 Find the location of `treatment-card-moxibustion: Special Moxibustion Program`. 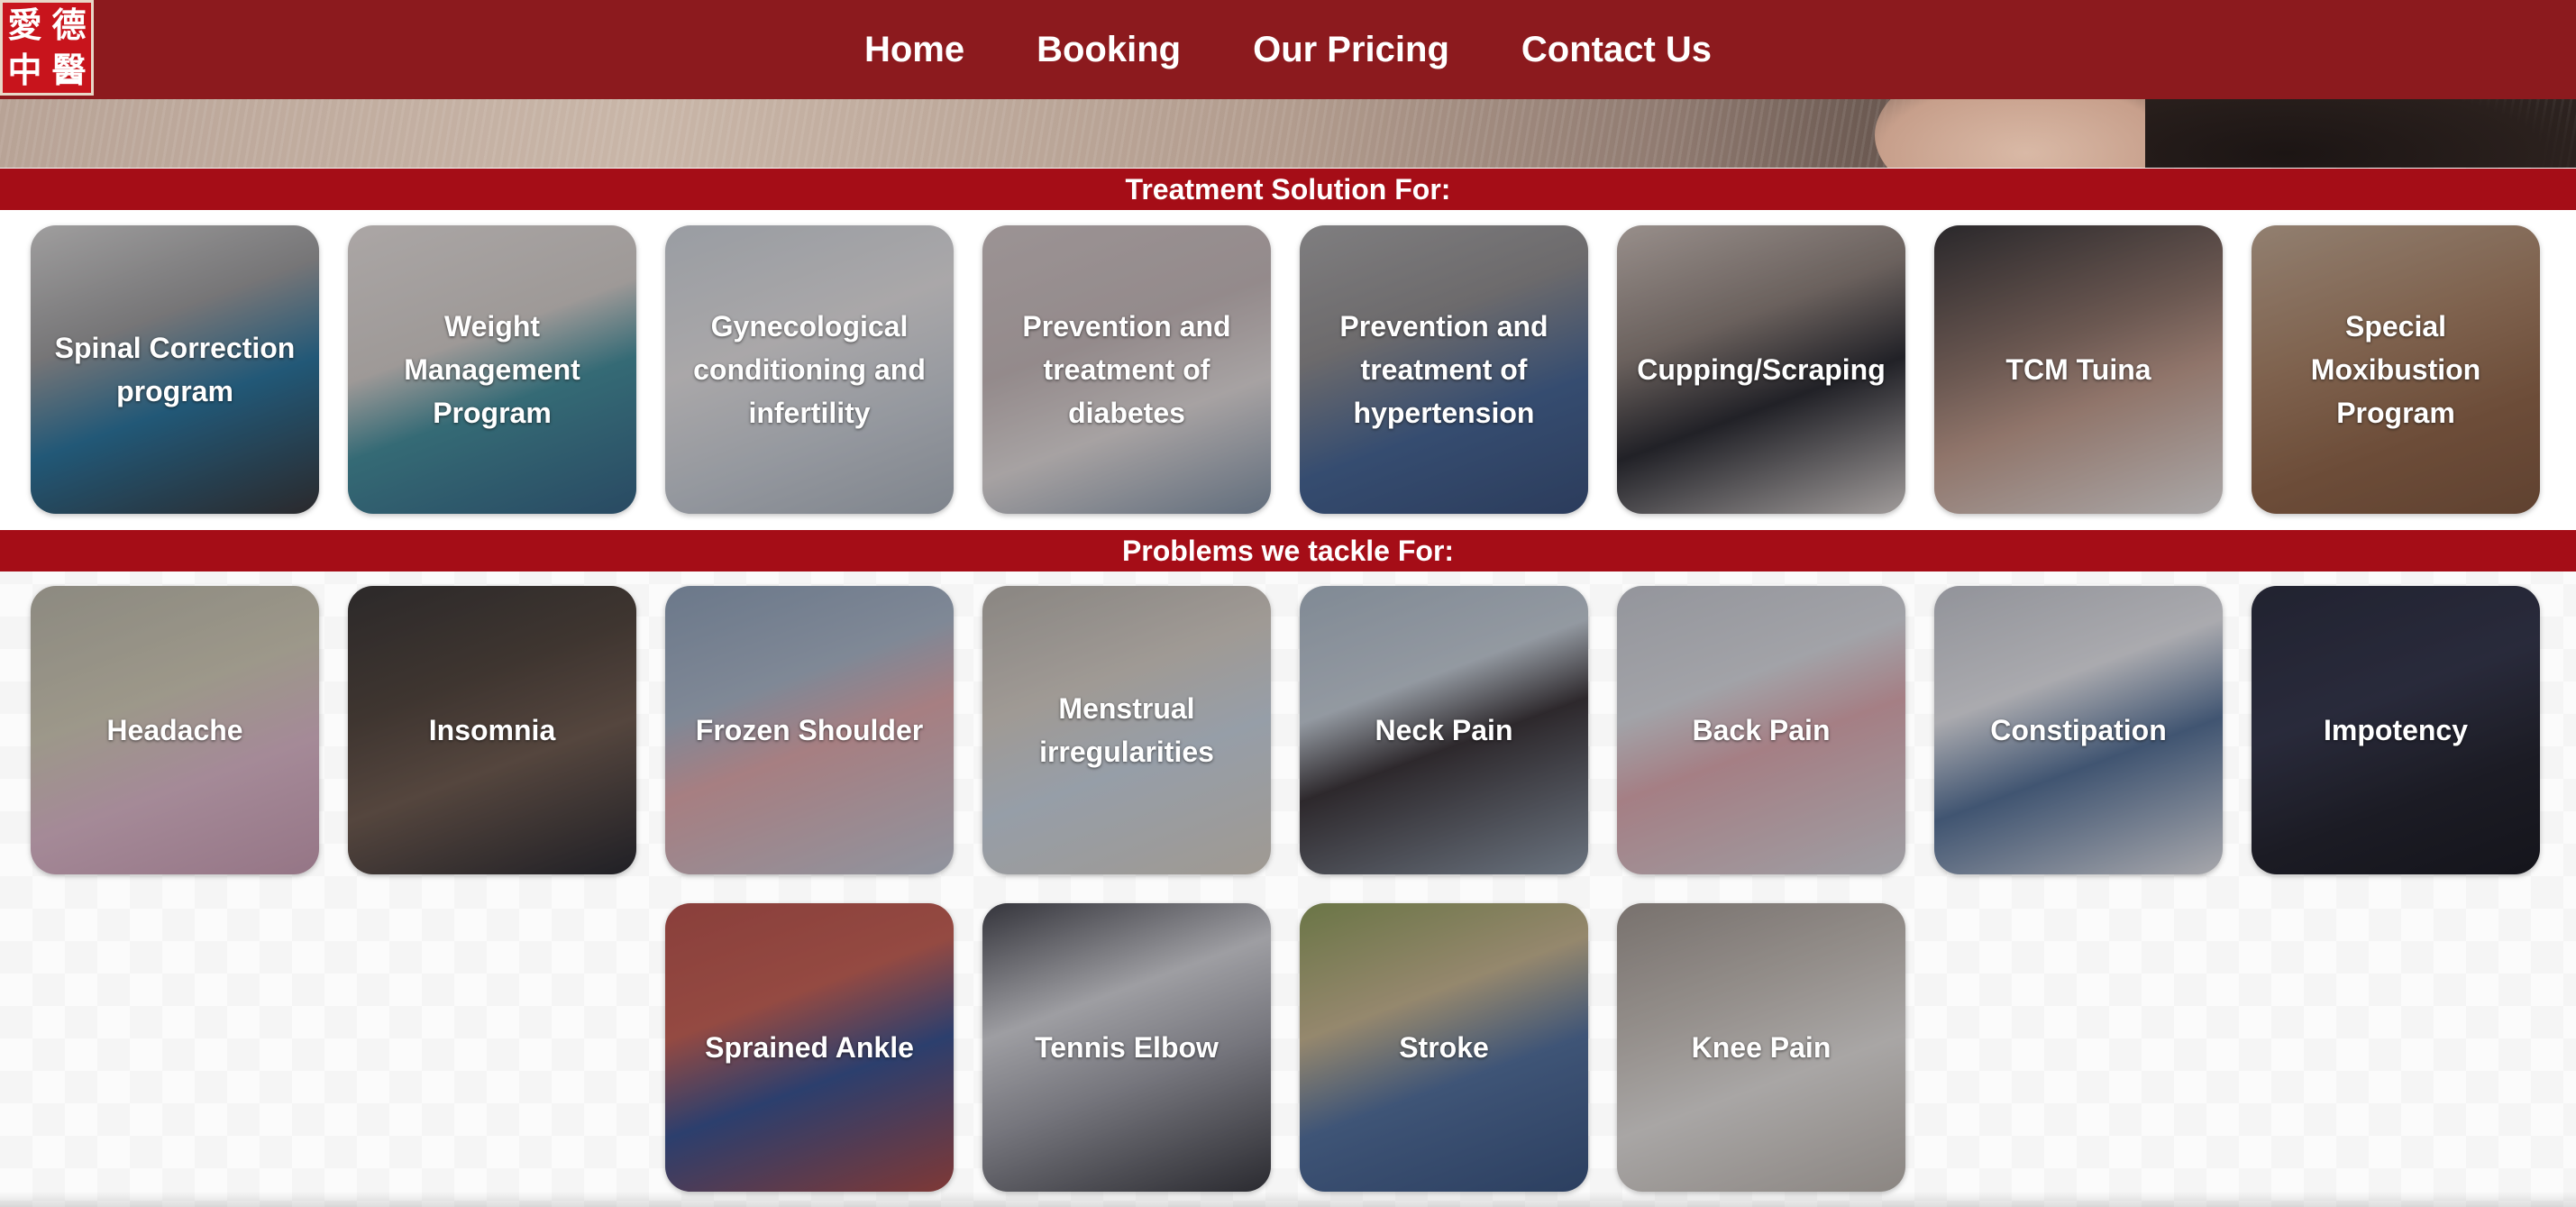

treatment-card-moxibustion: Special Moxibustion Program is located at coordinates (2396, 370).